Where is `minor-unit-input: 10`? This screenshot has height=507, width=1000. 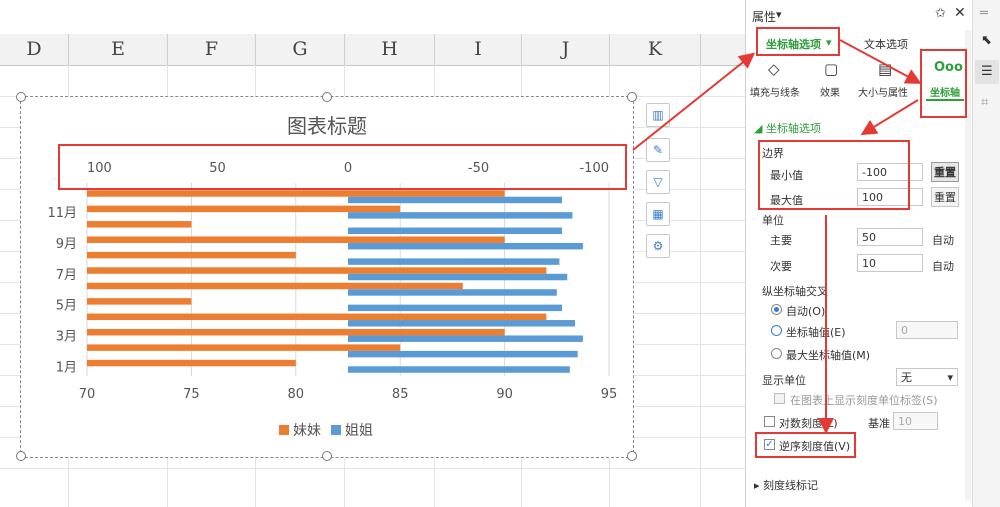
minor-unit-input: 10 is located at coordinates (890, 263).